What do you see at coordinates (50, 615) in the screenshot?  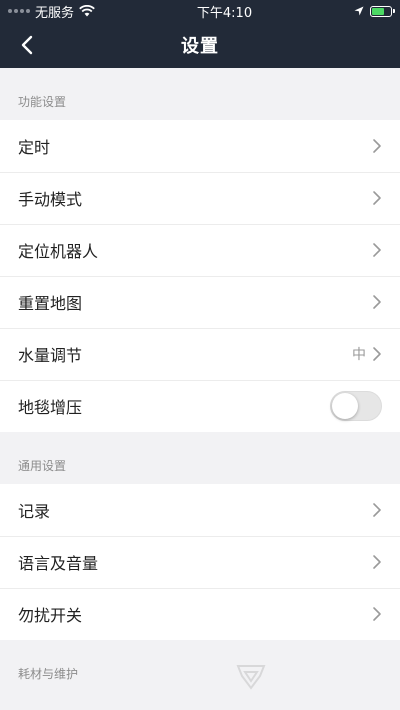 I see `settings-item-label: 勿扰开关` at bounding box center [50, 615].